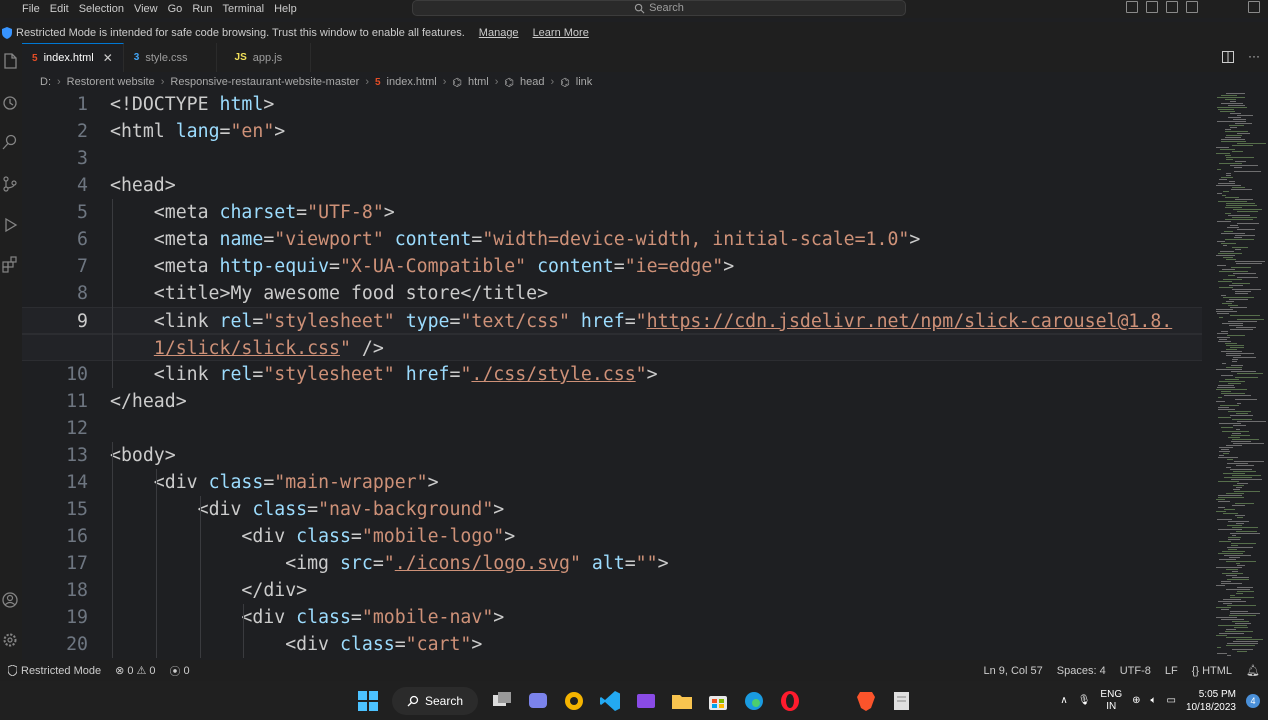 The height and width of the screenshot is (720, 1268). I want to click on ports-status: ⦿ 0, so click(179, 671).